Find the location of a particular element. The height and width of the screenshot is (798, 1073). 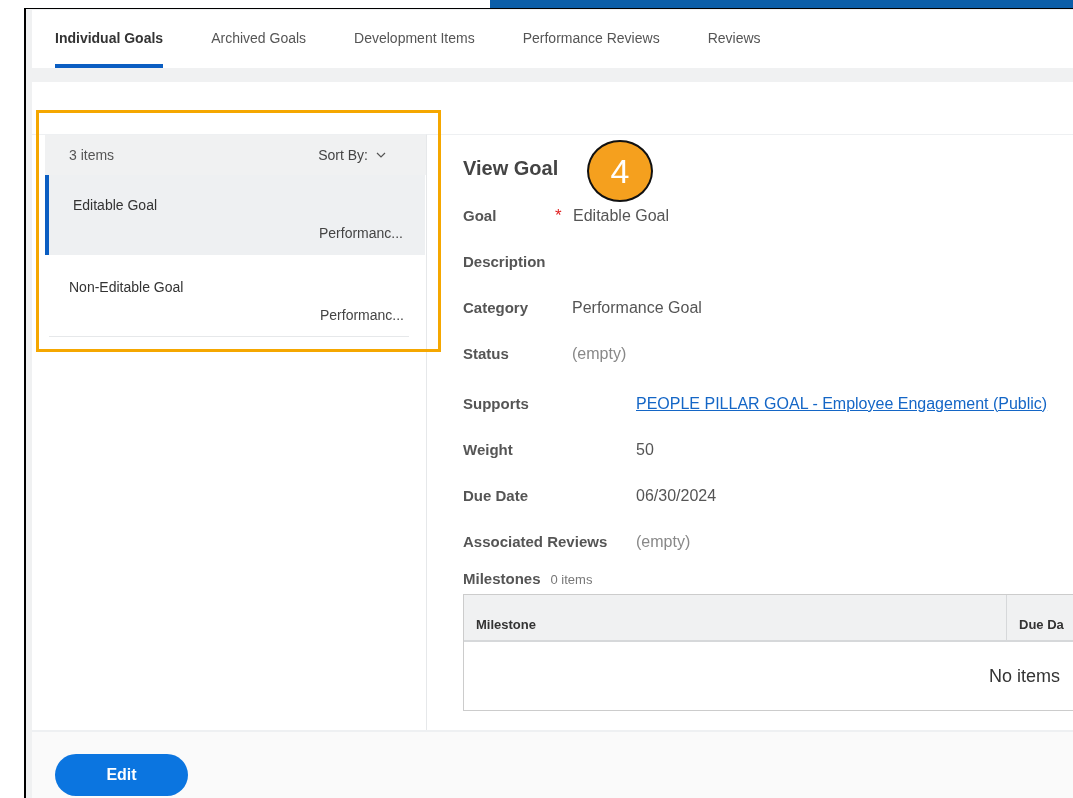

column-header: Due Da is located at coordinates (1041, 625).